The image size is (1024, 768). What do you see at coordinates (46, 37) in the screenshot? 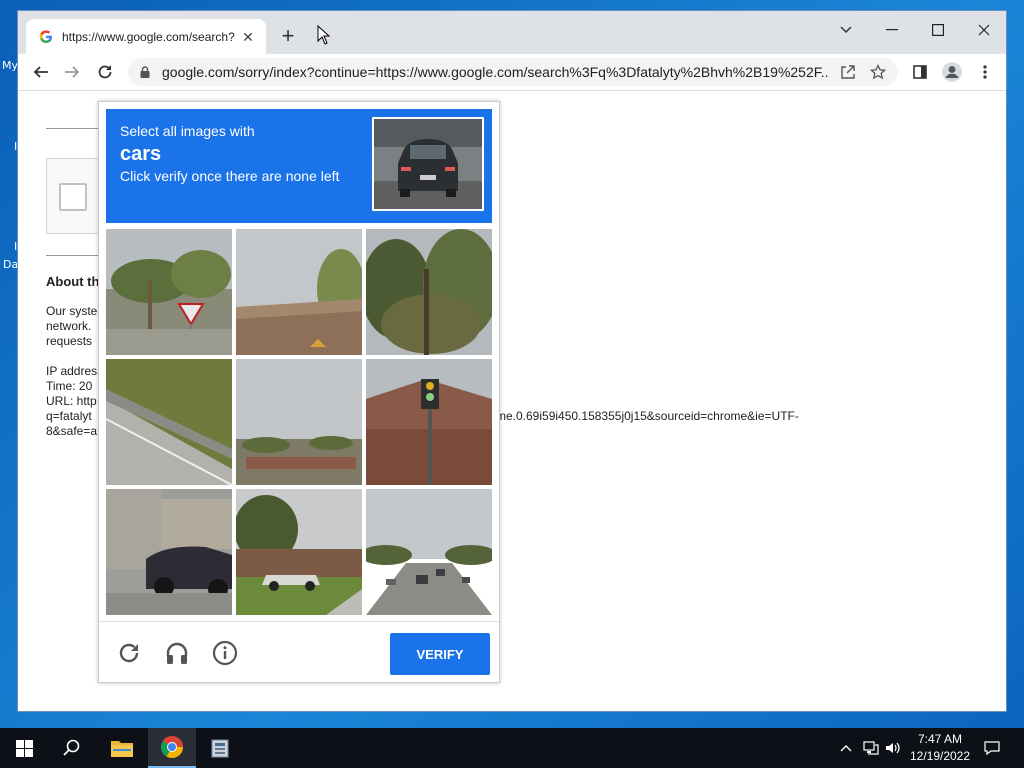
I see `google-favicon-icon` at bounding box center [46, 37].